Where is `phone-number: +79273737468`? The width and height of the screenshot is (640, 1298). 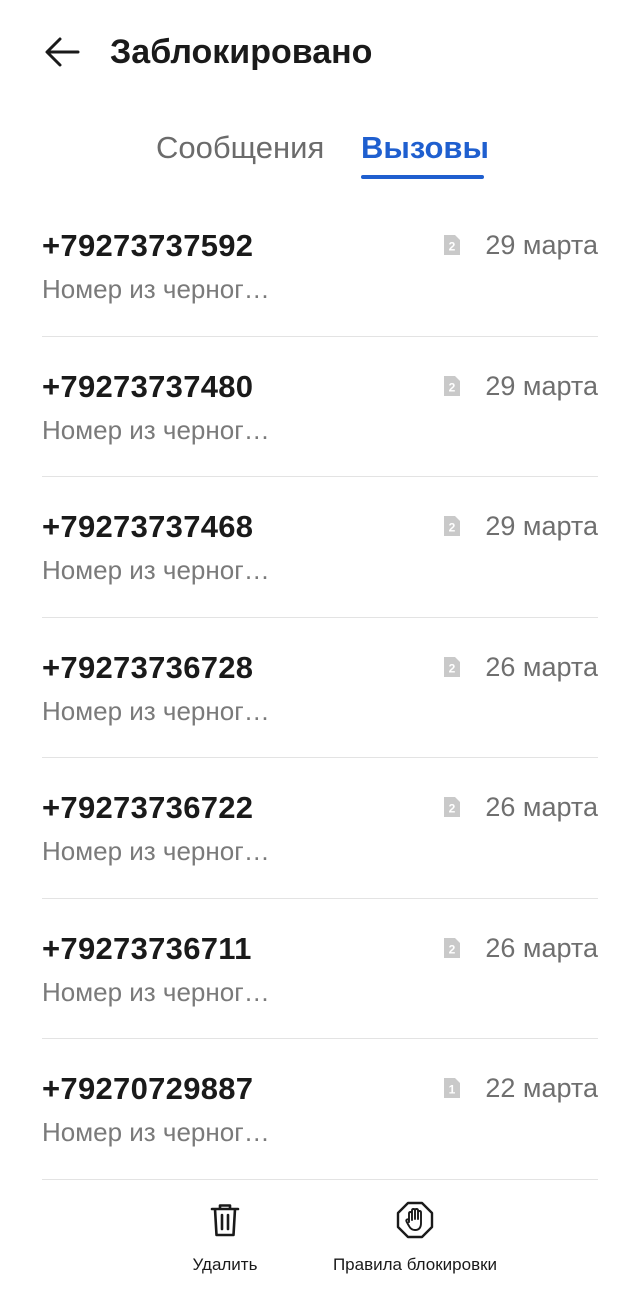
phone-number: +79273737468 is located at coordinates (148, 526).